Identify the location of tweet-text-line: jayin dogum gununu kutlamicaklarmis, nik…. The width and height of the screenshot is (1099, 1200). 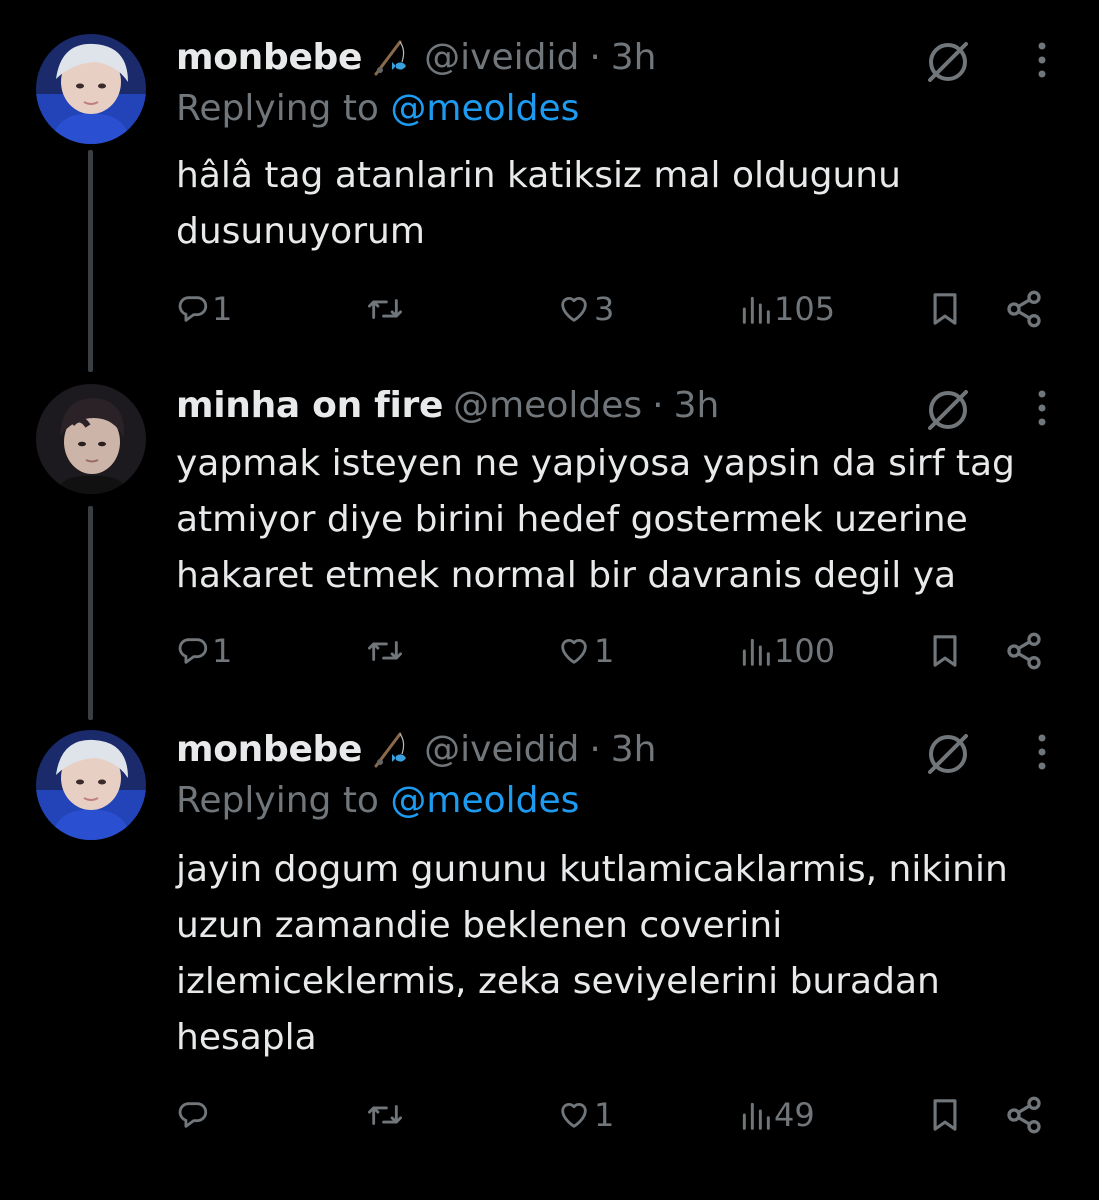
(592, 869).